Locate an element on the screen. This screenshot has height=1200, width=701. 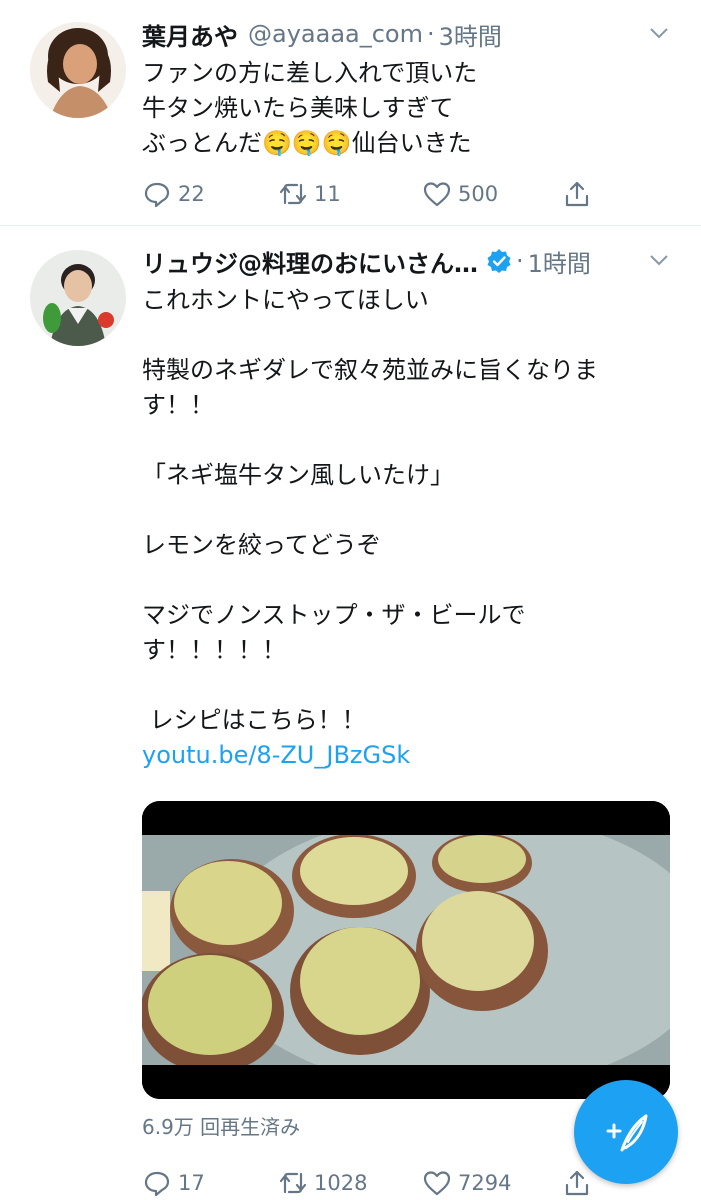
tweet-actions: 17 1028 7294 is located at coordinates (367, 1182).